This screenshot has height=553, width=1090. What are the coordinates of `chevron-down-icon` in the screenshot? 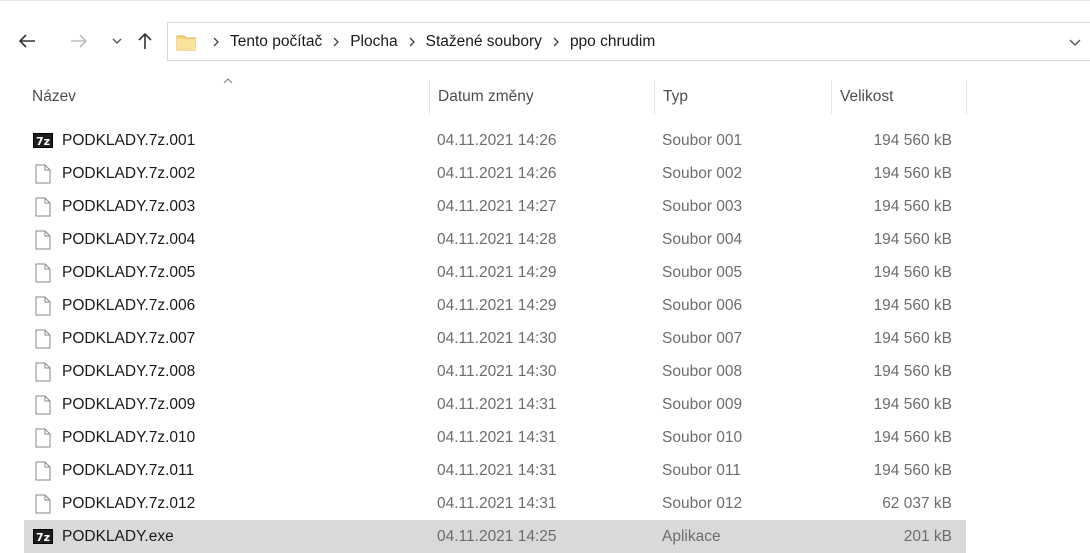 It's located at (117, 41).